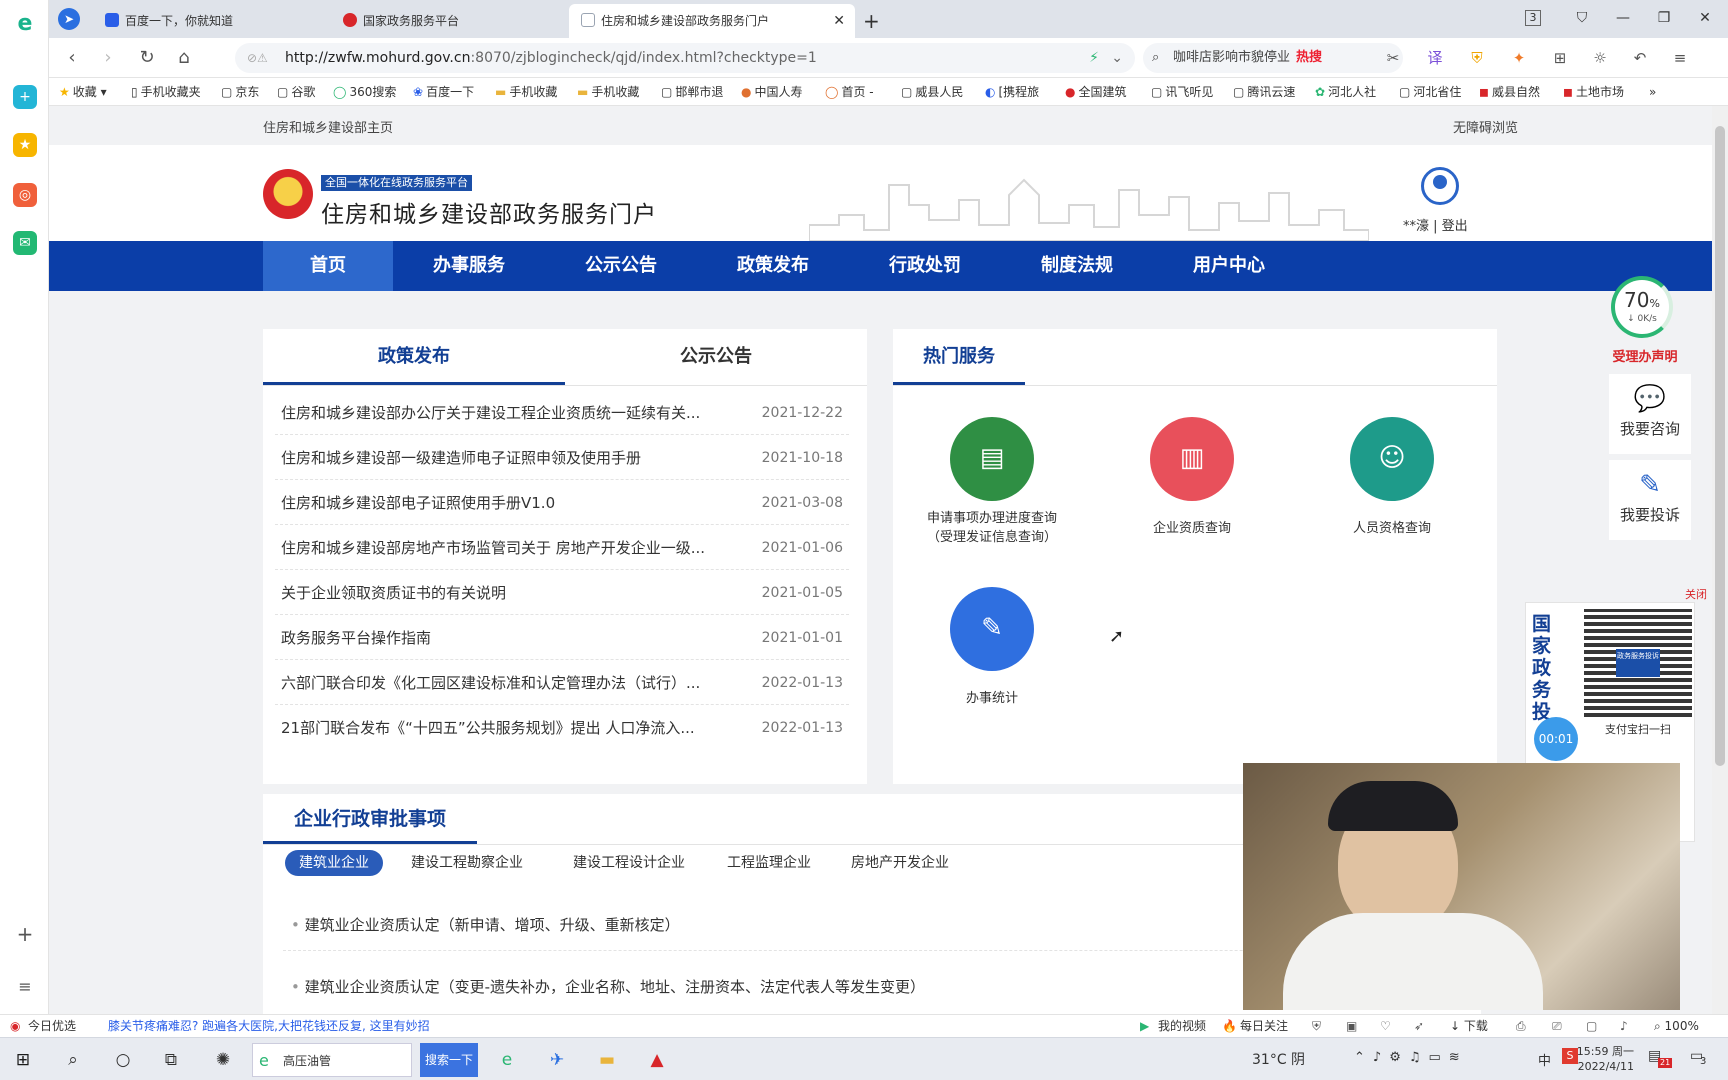 The image size is (1728, 1080). Describe the element at coordinates (1469, 1026) in the screenshot. I see `download-link: ↓ 下载` at that location.